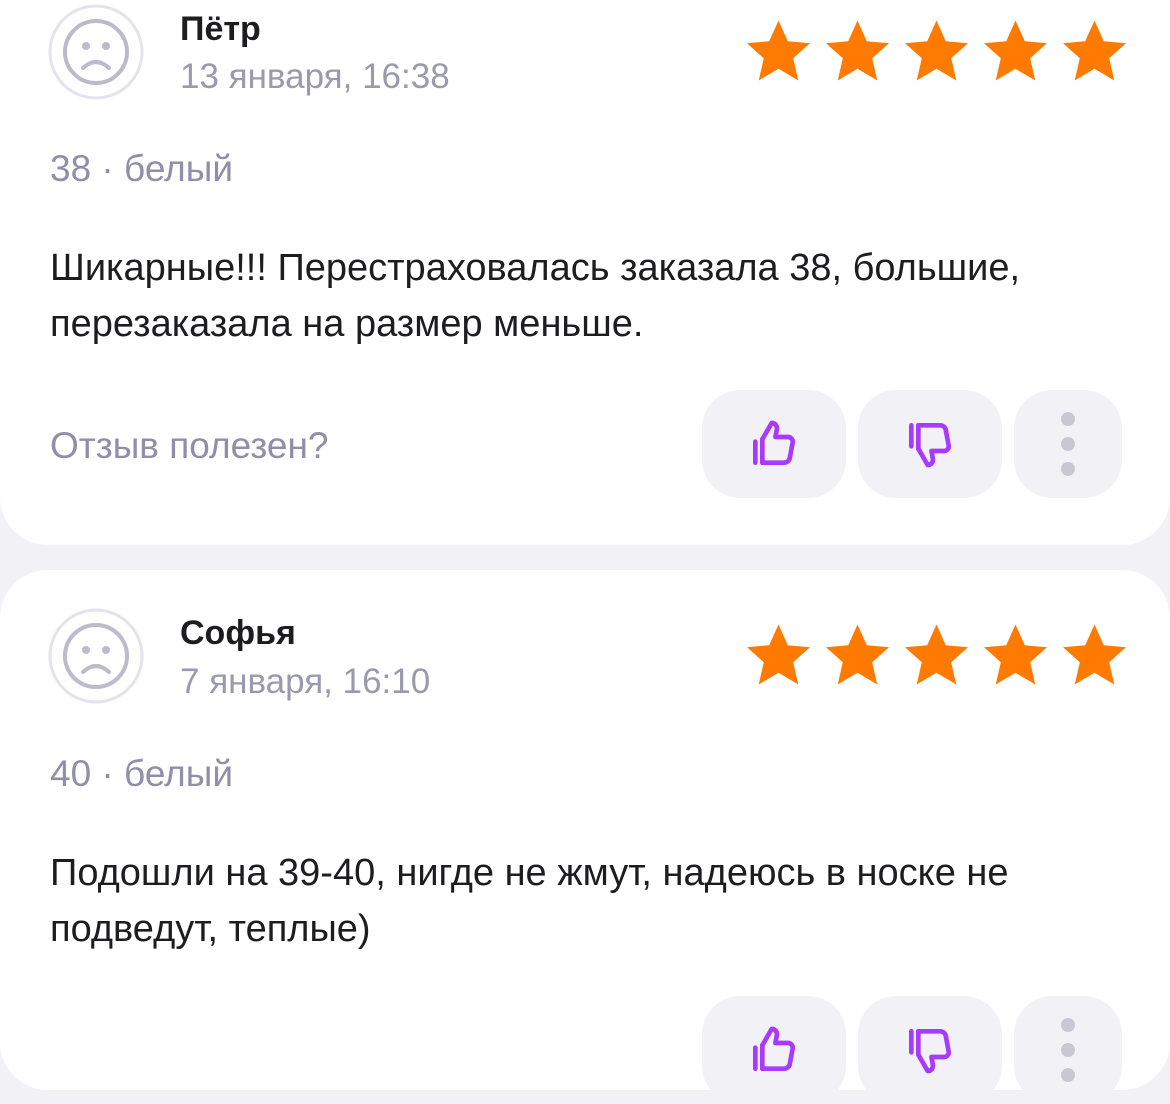 This screenshot has width=1170, height=1104. What do you see at coordinates (142, 168) in the screenshot?
I see `review-variant: 38 · белый` at bounding box center [142, 168].